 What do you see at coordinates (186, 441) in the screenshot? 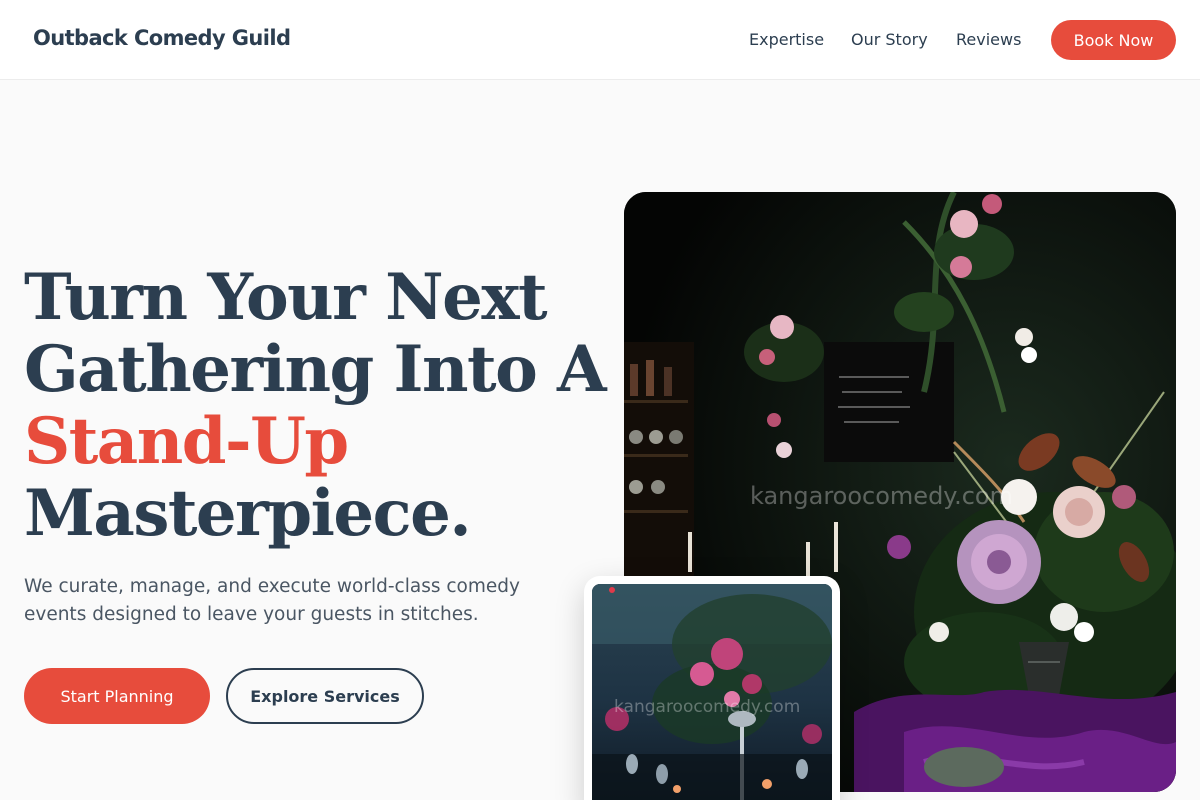
I see `headline-accent: Stand-Up` at bounding box center [186, 441].